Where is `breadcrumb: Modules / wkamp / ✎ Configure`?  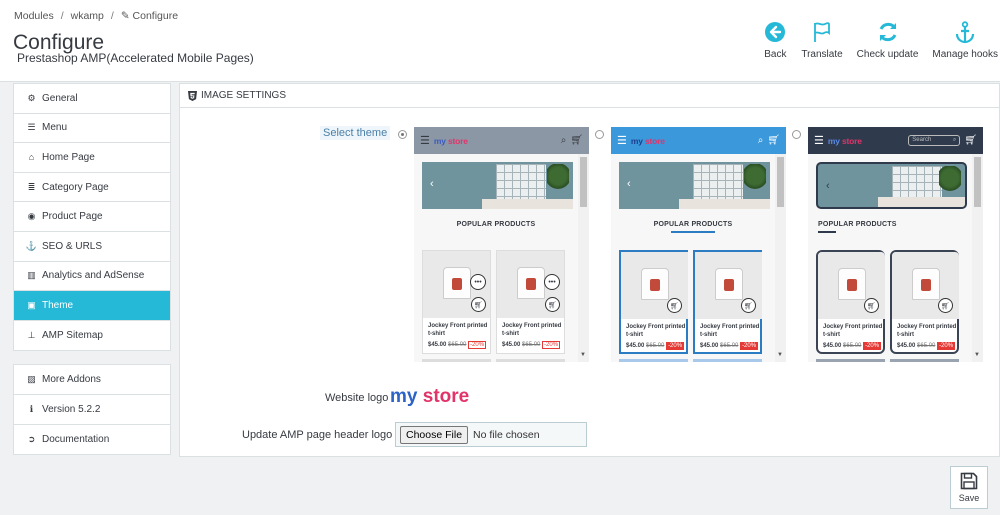 breadcrumb: Modules / wkamp / ✎ Configure is located at coordinates (96, 16).